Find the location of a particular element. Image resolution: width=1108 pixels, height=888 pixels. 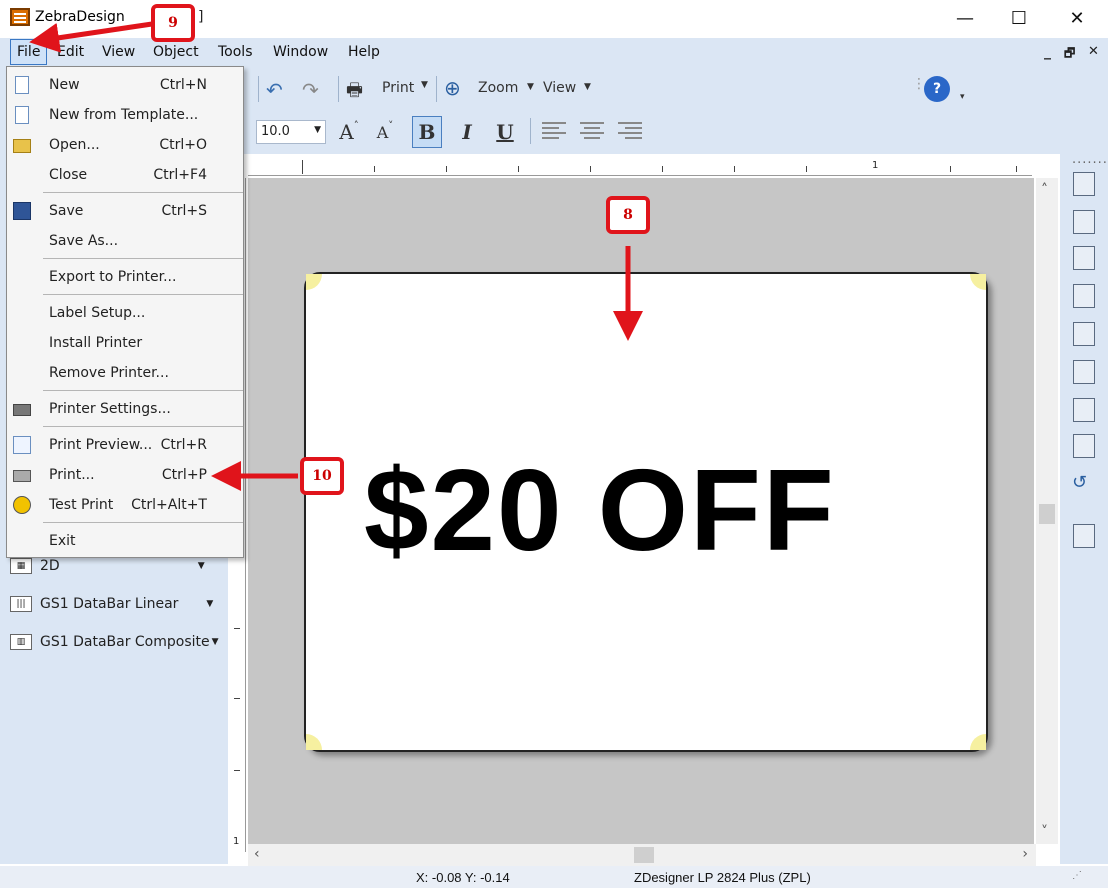

undo-icon: ↶ is located at coordinates (274, 90).